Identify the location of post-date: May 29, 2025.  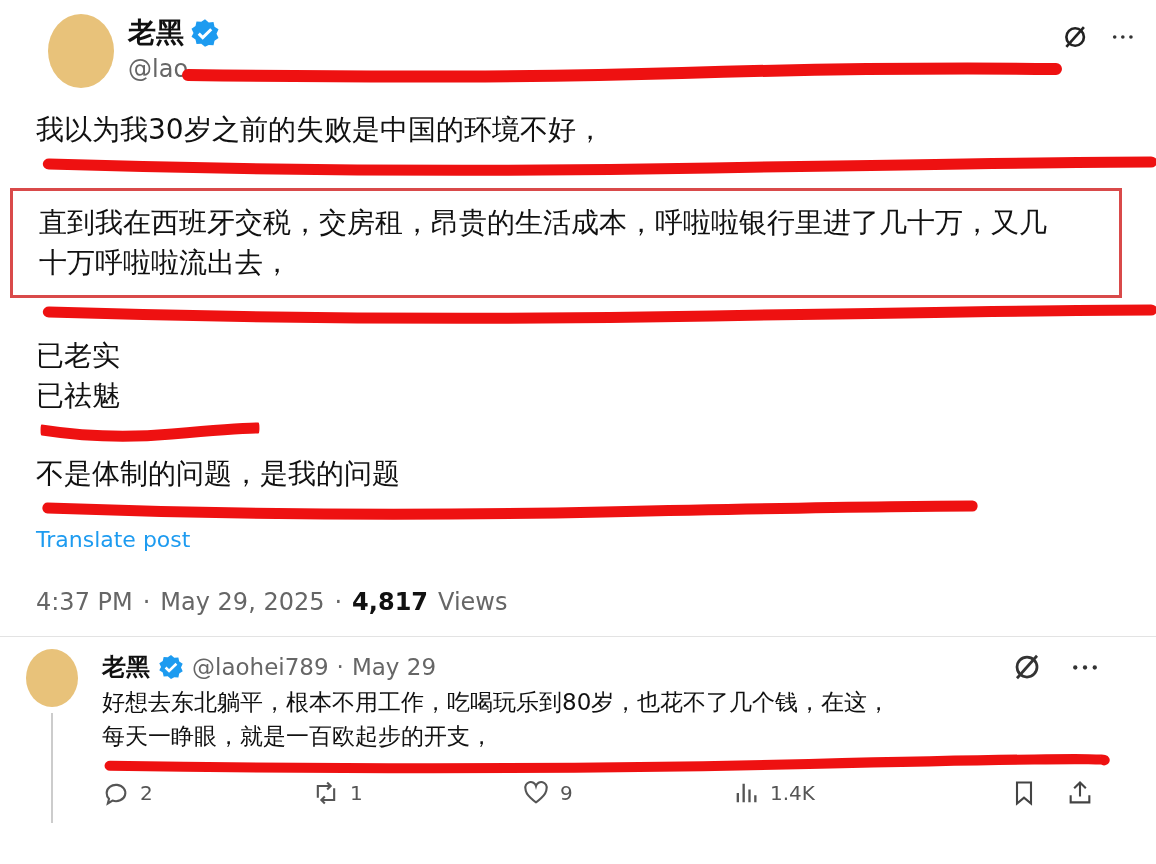
(242, 602).